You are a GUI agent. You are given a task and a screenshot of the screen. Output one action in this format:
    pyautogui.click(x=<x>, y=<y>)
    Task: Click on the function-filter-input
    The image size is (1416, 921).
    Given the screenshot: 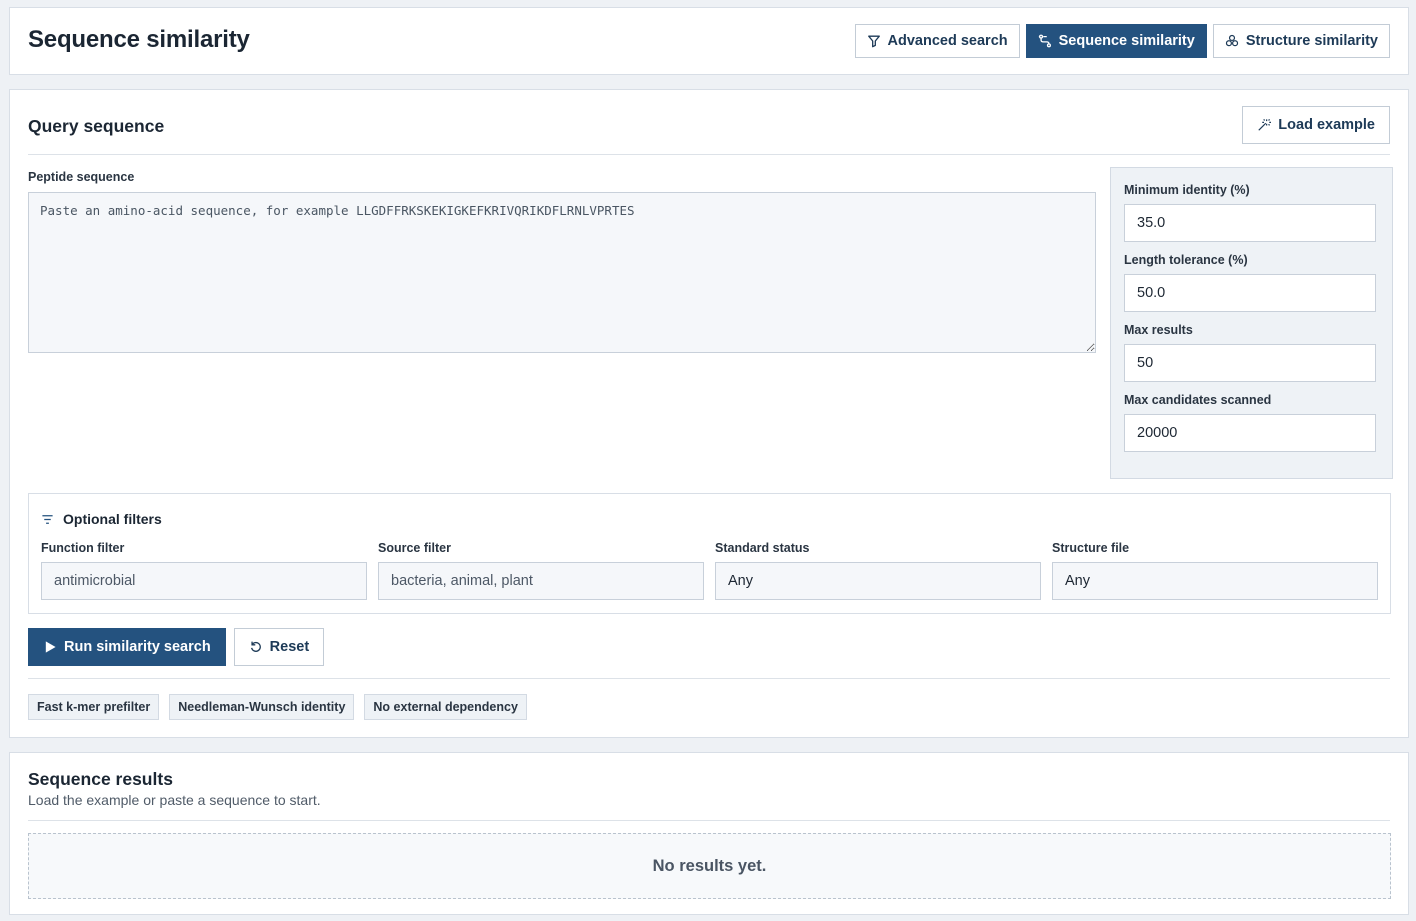 What is the action you would take?
    pyautogui.click(x=204, y=581)
    